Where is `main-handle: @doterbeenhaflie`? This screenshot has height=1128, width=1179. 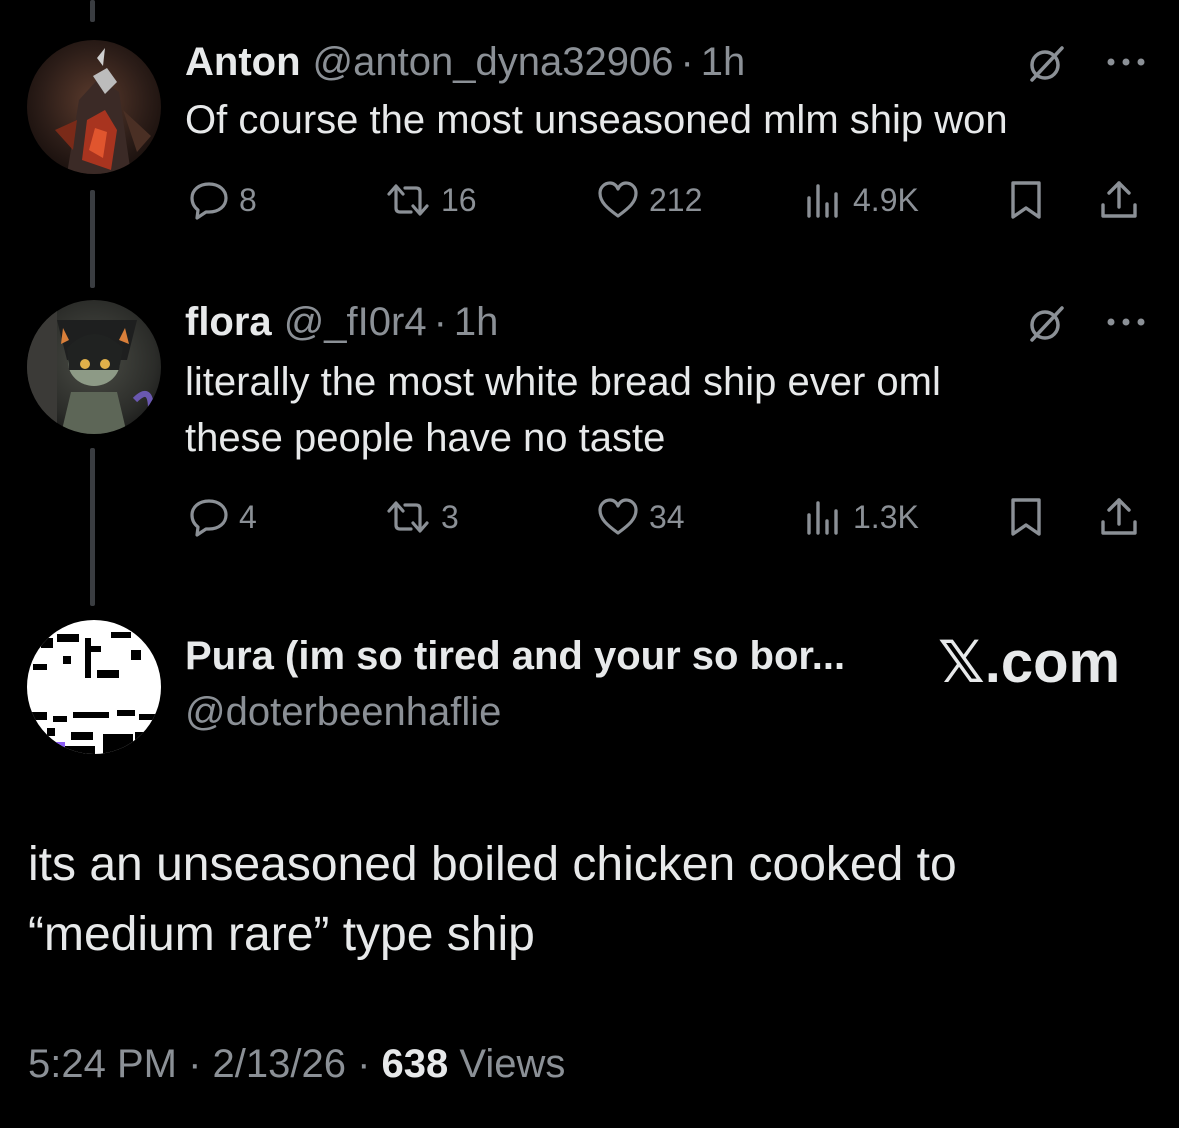
main-handle: @doterbeenhaflie is located at coordinates (343, 712).